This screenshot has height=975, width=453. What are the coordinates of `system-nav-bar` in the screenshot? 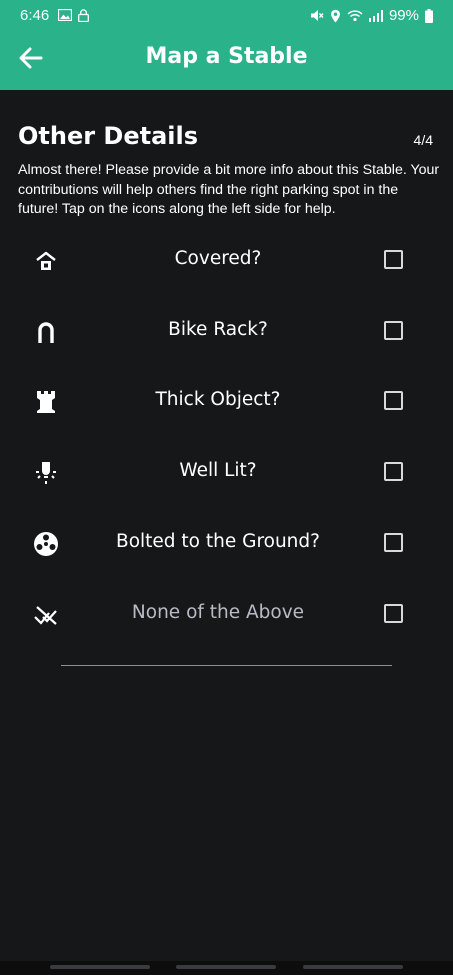 It's located at (226, 968).